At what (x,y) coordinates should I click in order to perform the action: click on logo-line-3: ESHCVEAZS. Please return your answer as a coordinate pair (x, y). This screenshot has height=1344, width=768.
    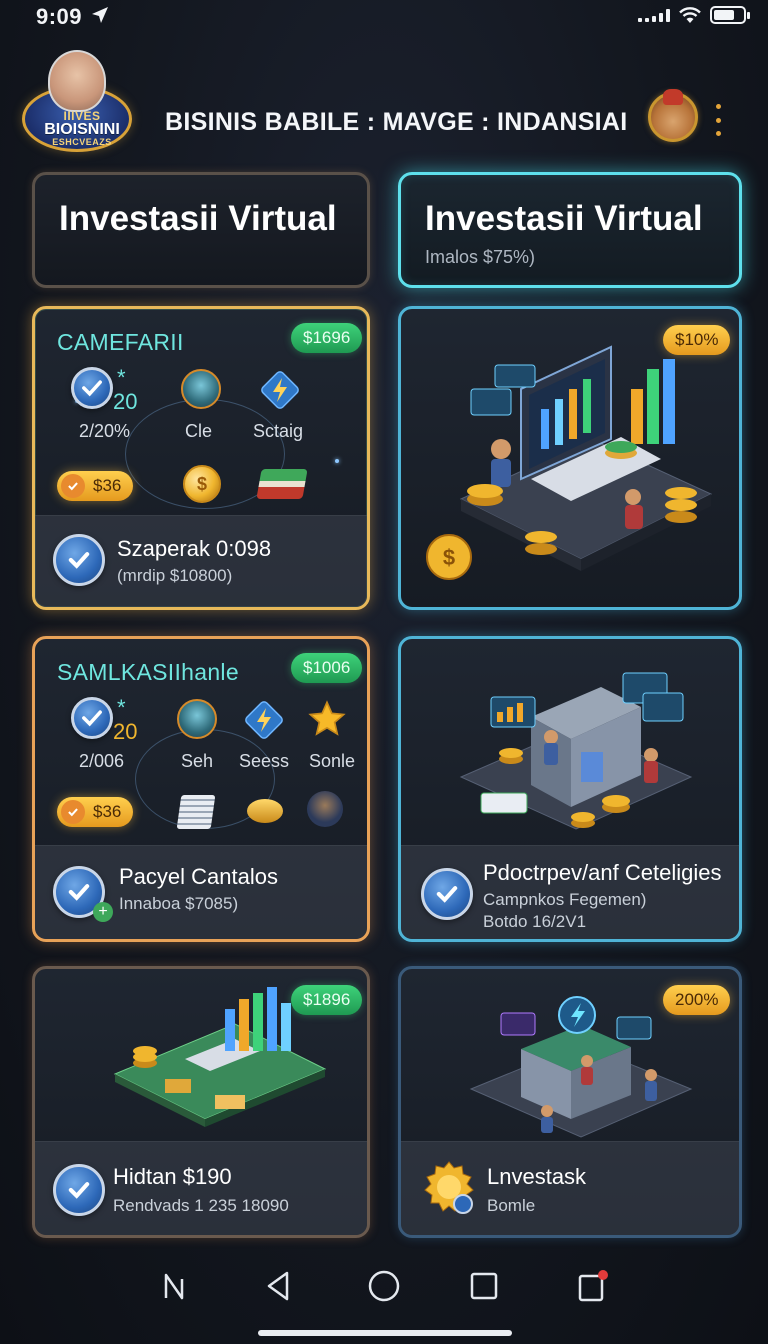
    Looking at the image, I should click on (82, 142).